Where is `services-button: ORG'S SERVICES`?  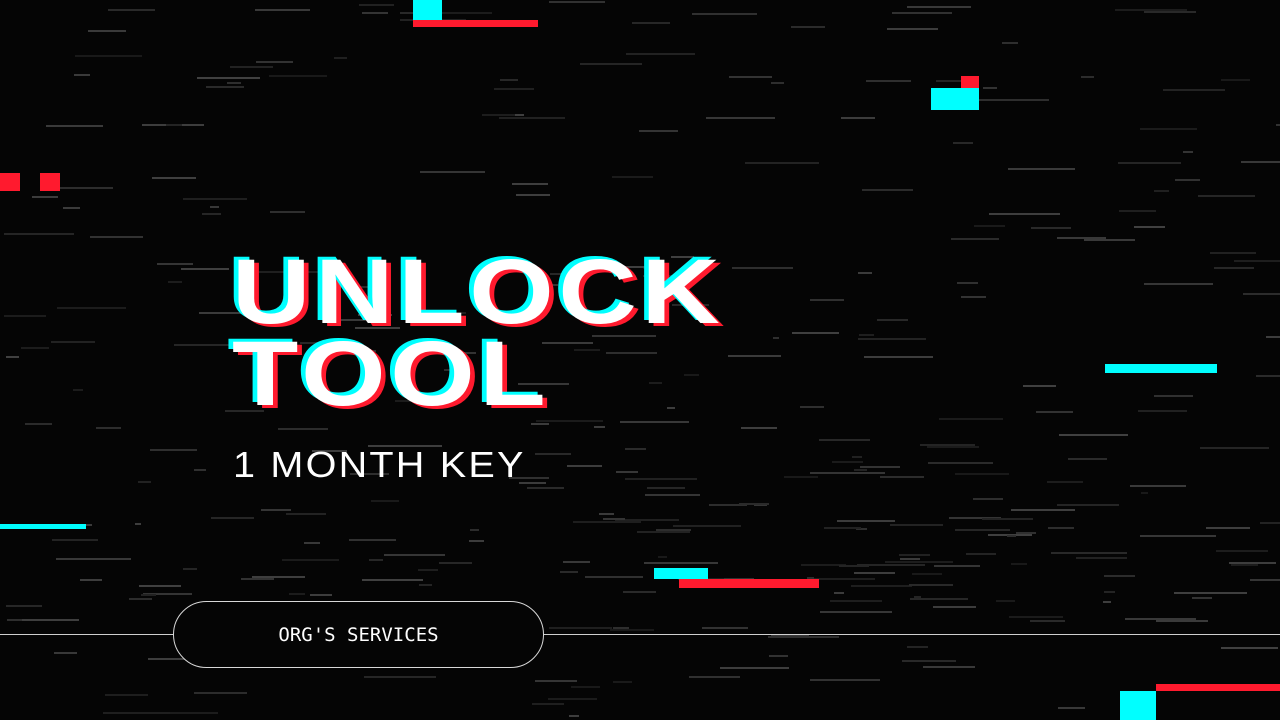 services-button: ORG'S SERVICES is located at coordinates (358, 634).